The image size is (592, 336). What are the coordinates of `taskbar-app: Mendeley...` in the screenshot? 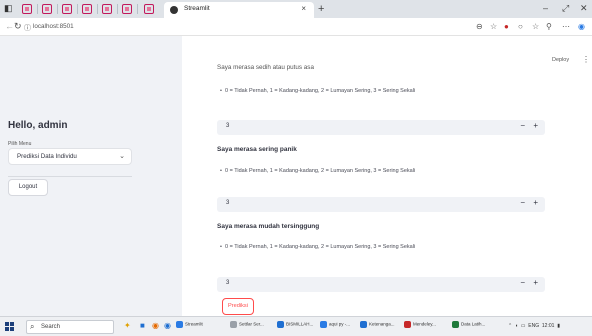 It's located at (420, 327).